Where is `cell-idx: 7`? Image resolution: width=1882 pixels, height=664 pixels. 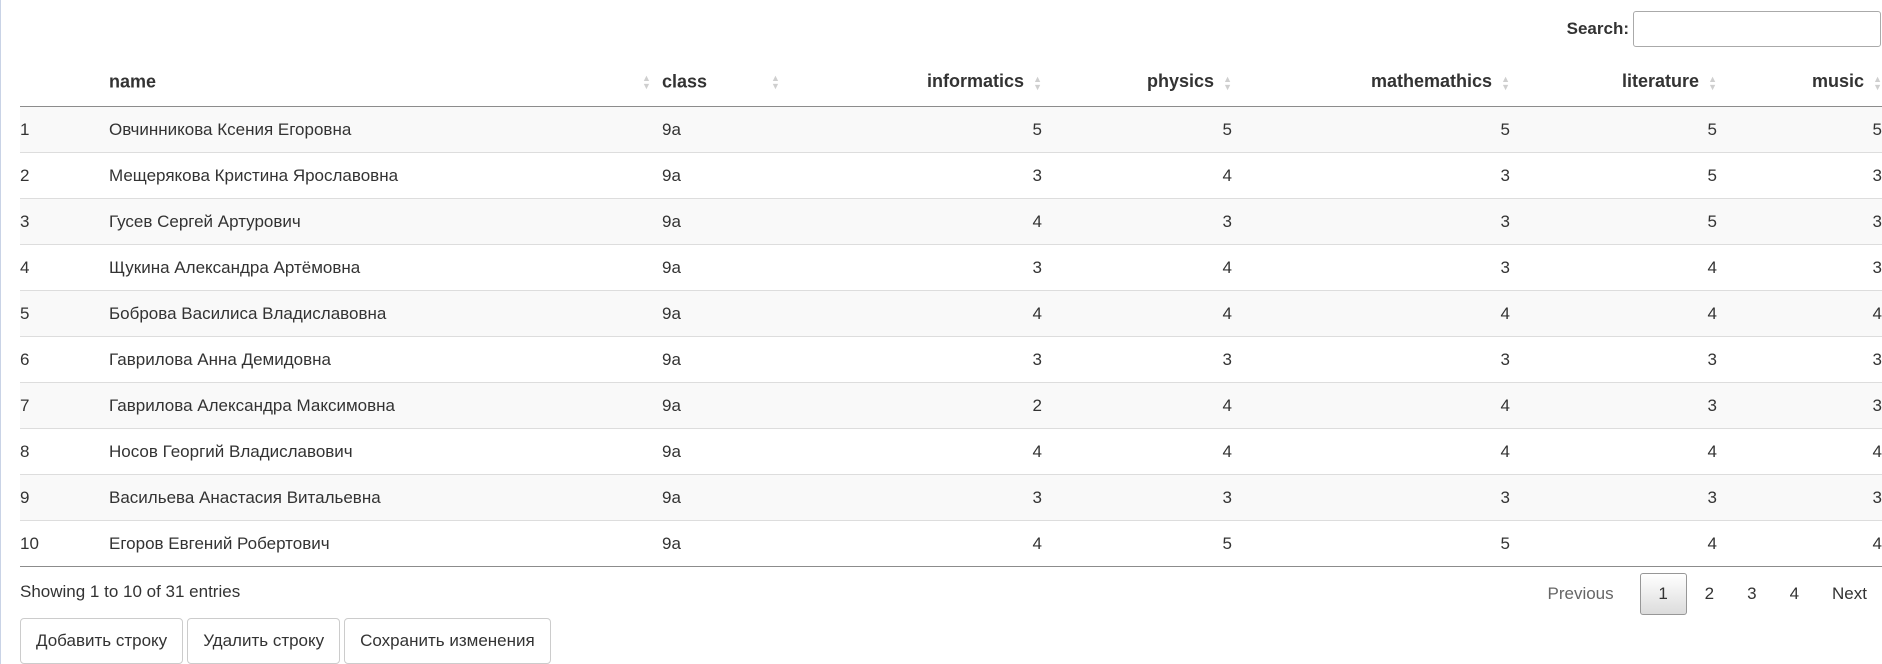
cell-idx: 7 is located at coordinates (64, 405).